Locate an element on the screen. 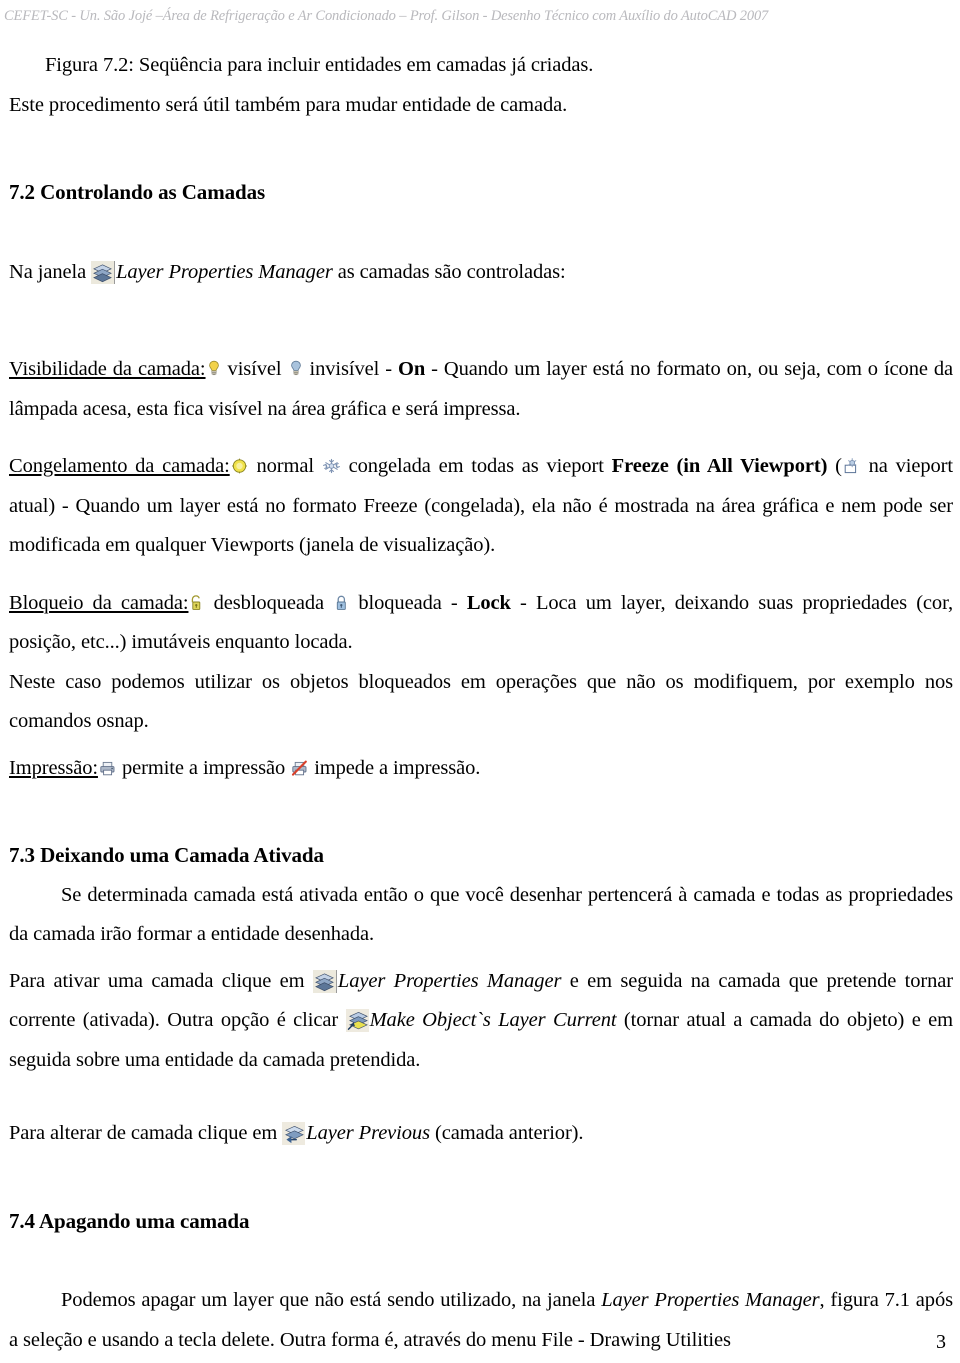 The width and height of the screenshot is (960, 1363). visibilidade-label: Visibilidade da camada: is located at coordinates (107, 369).